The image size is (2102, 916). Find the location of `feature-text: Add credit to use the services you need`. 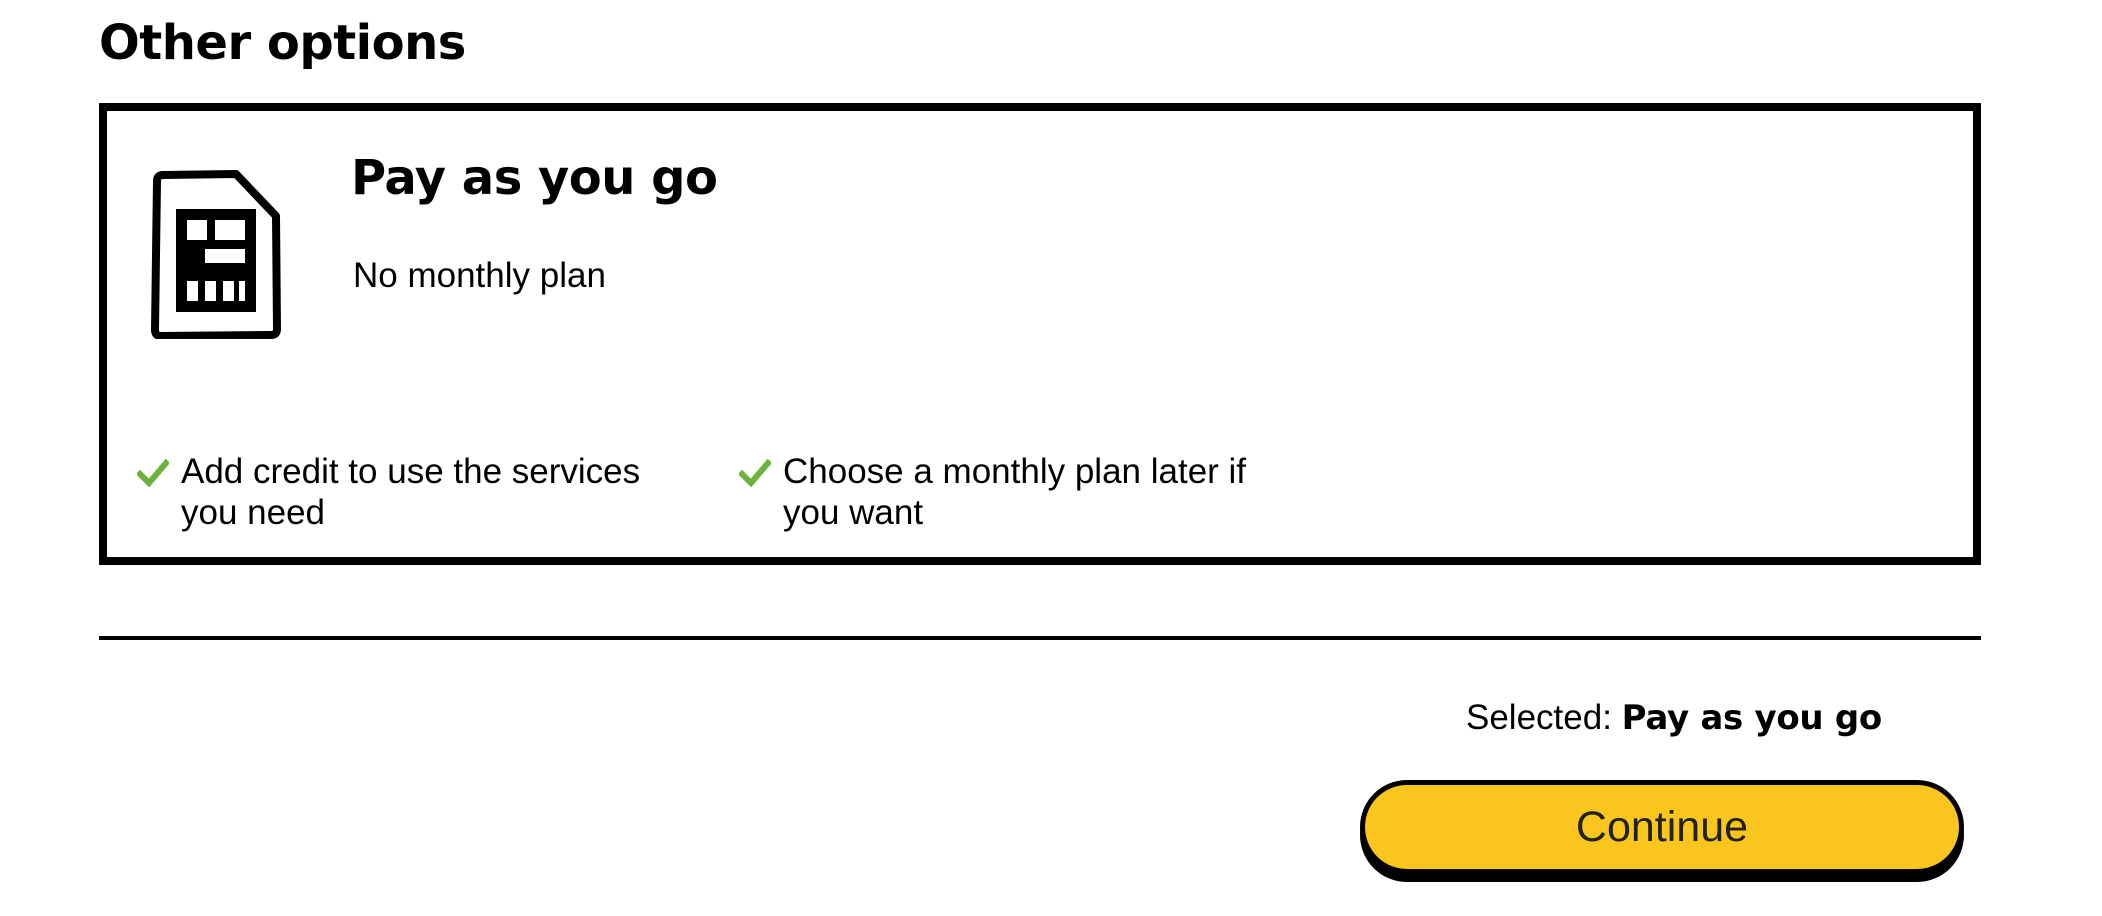

feature-text: Add credit to use the services you need is located at coordinates (411, 492).